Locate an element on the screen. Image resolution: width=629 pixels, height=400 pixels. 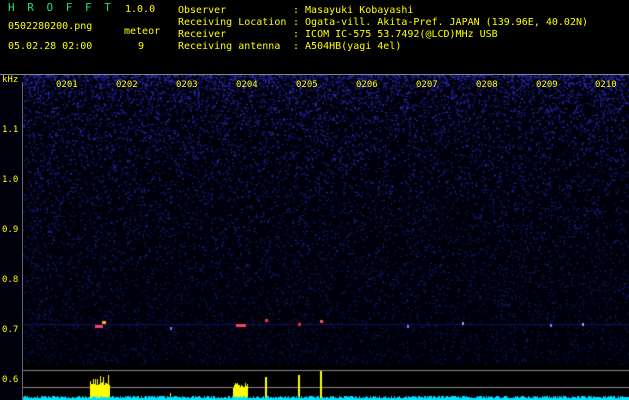
y-axis-line is located at coordinates (22, 241).